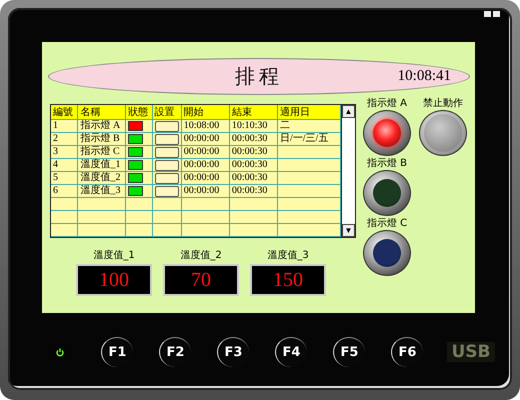 Image resolution: width=520 pixels, height=400 pixels. What do you see at coordinates (175, 352) in the screenshot?
I see `function-key: F2` at bounding box center [175, 352].